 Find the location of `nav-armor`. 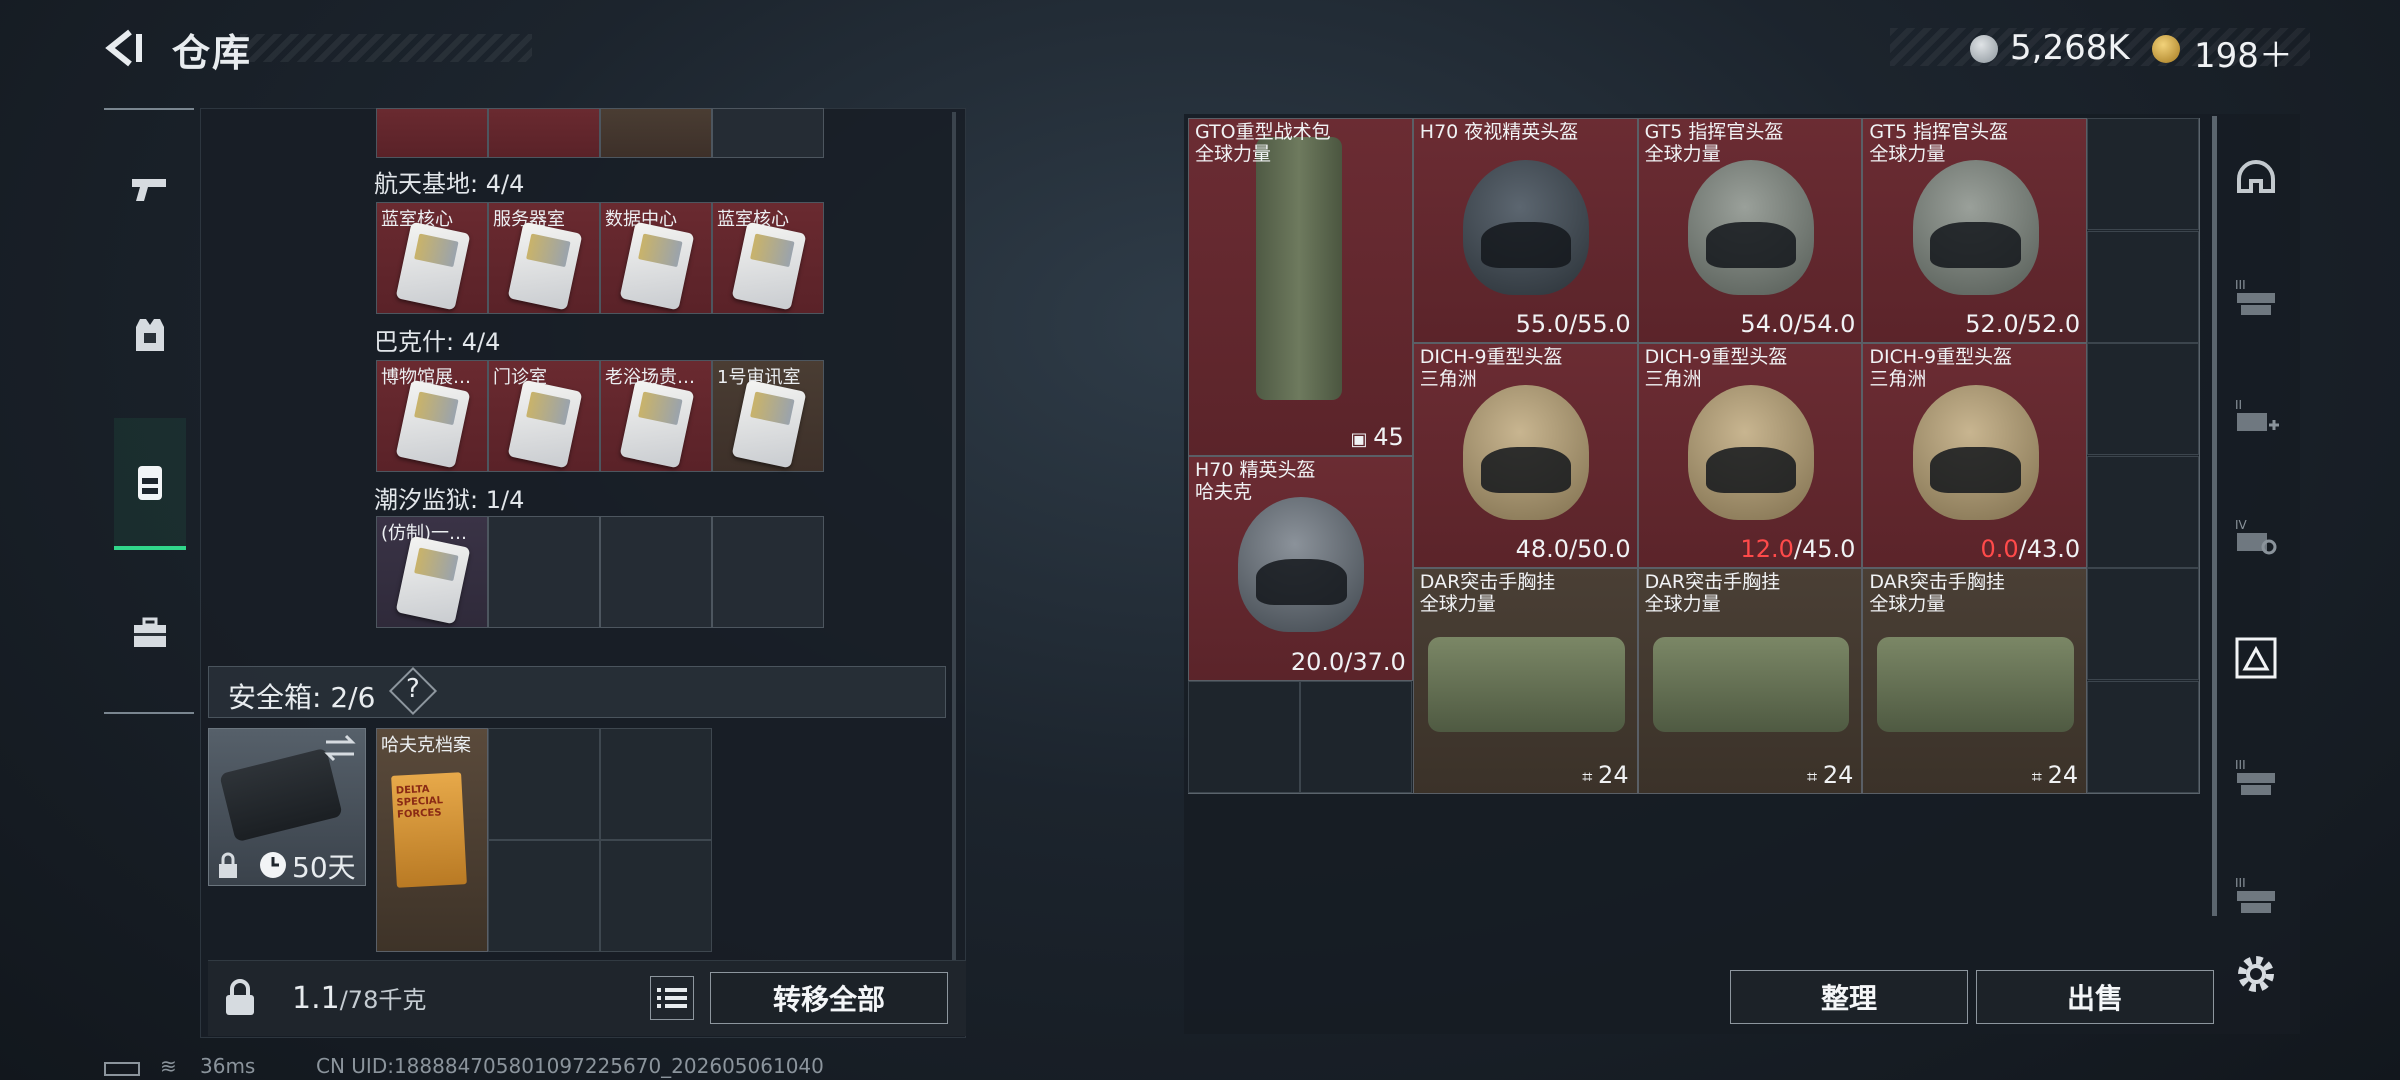

nav-armor is located at coordinates (150, 335).